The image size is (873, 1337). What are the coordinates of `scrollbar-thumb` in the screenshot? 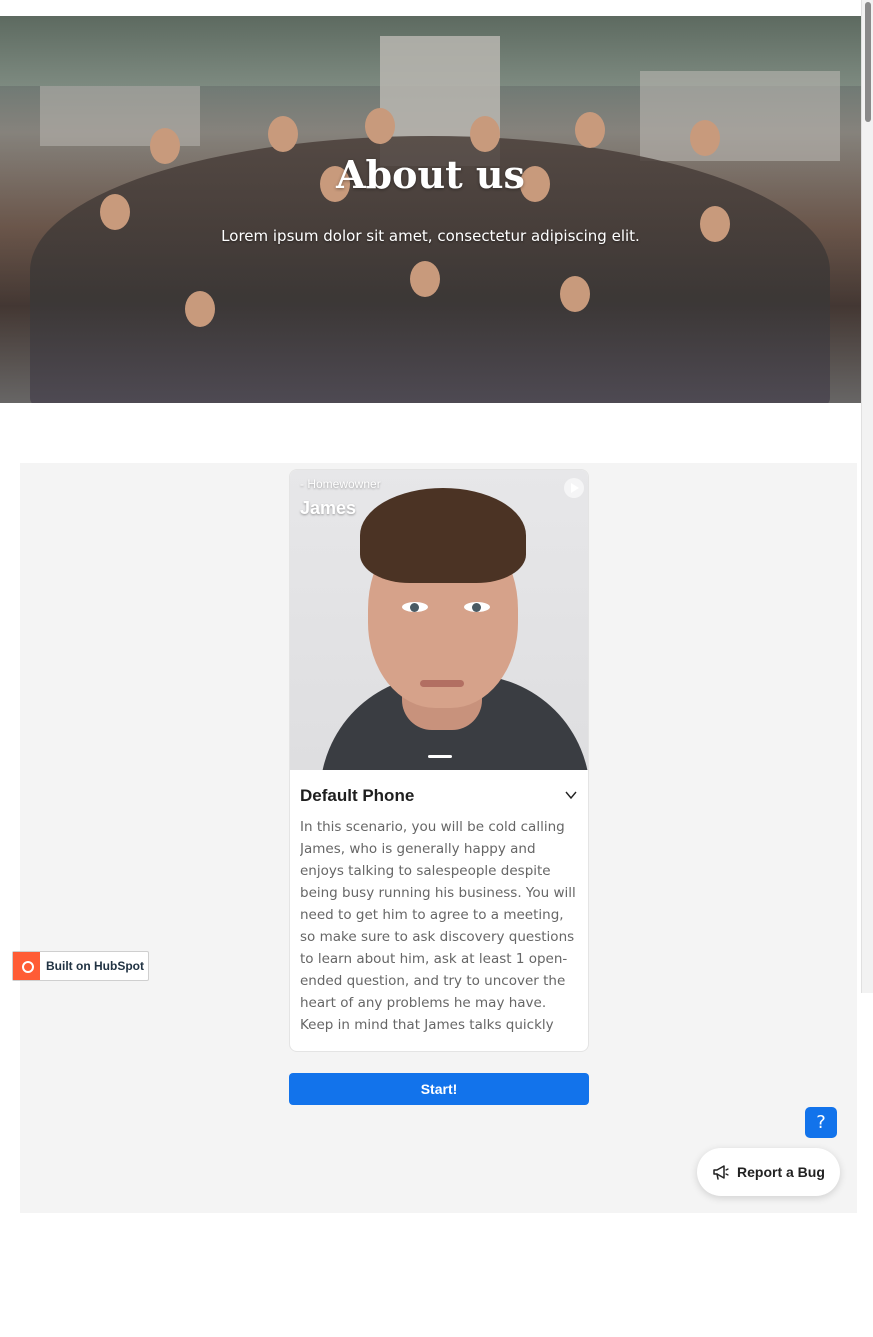 It's located at (868, 62).